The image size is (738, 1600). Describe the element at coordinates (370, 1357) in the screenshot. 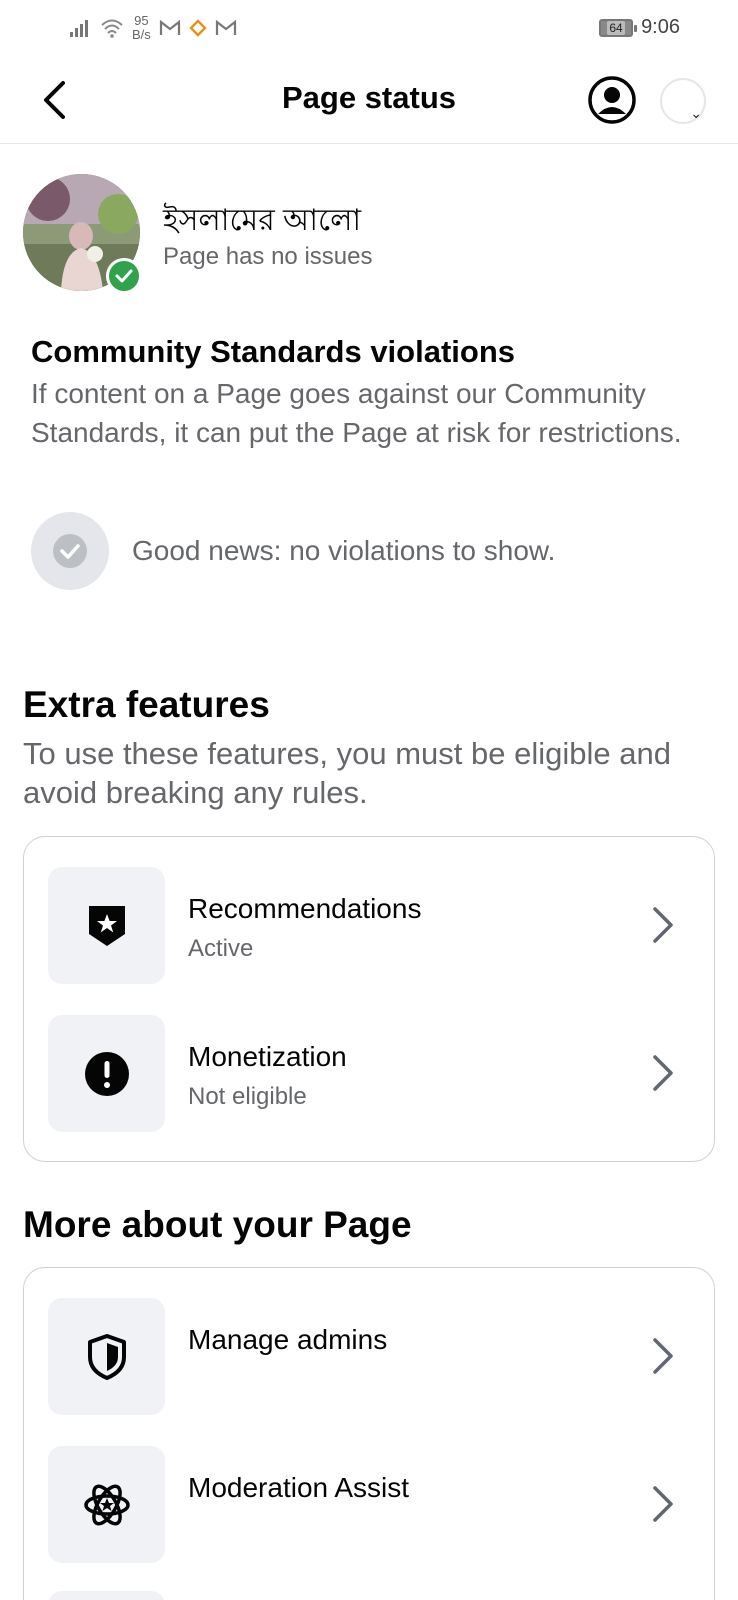

I see `manage-admins-row: Manage admins` at that location.